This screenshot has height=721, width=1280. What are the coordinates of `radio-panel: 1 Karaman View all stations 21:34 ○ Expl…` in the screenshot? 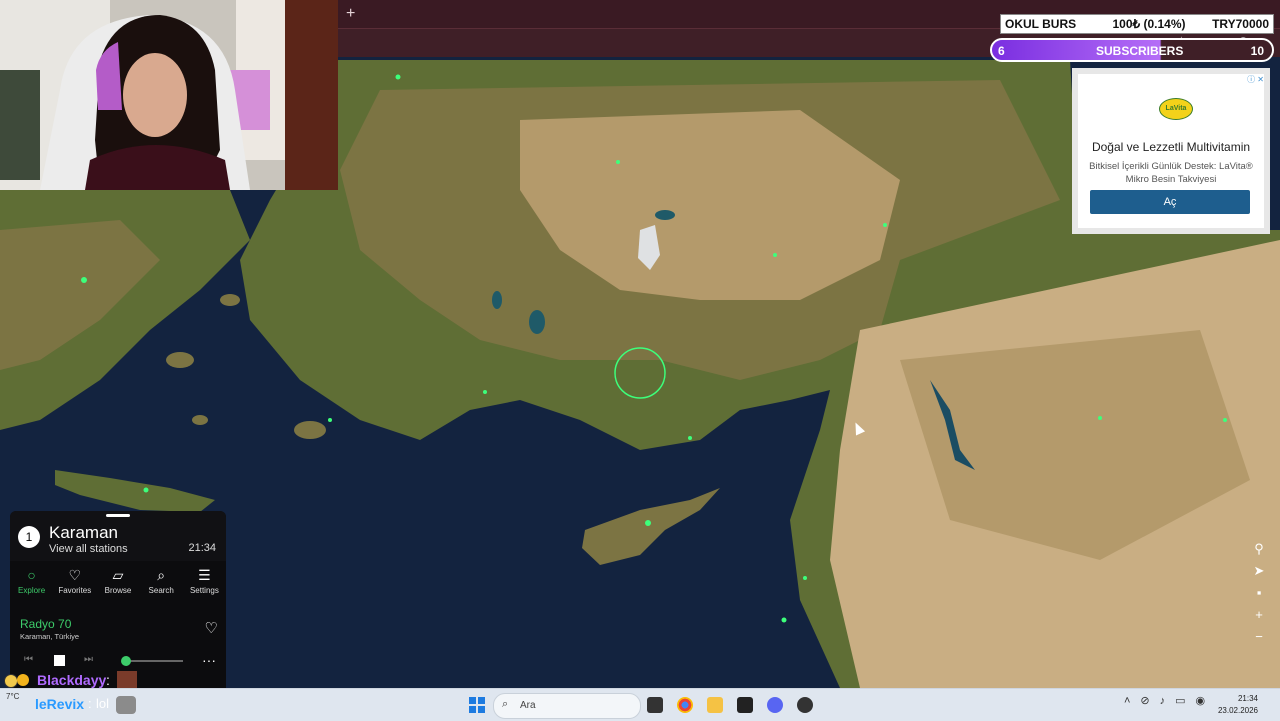 It's located at (118, 599).